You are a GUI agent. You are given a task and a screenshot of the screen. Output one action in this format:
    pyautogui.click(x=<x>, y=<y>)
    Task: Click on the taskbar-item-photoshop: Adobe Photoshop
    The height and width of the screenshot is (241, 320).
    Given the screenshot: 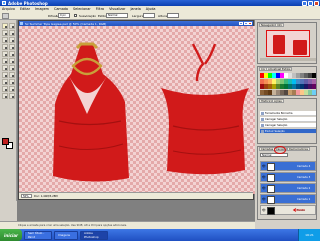 What is the action you would take?
    pyautogui.click(x=94, y=235)
    